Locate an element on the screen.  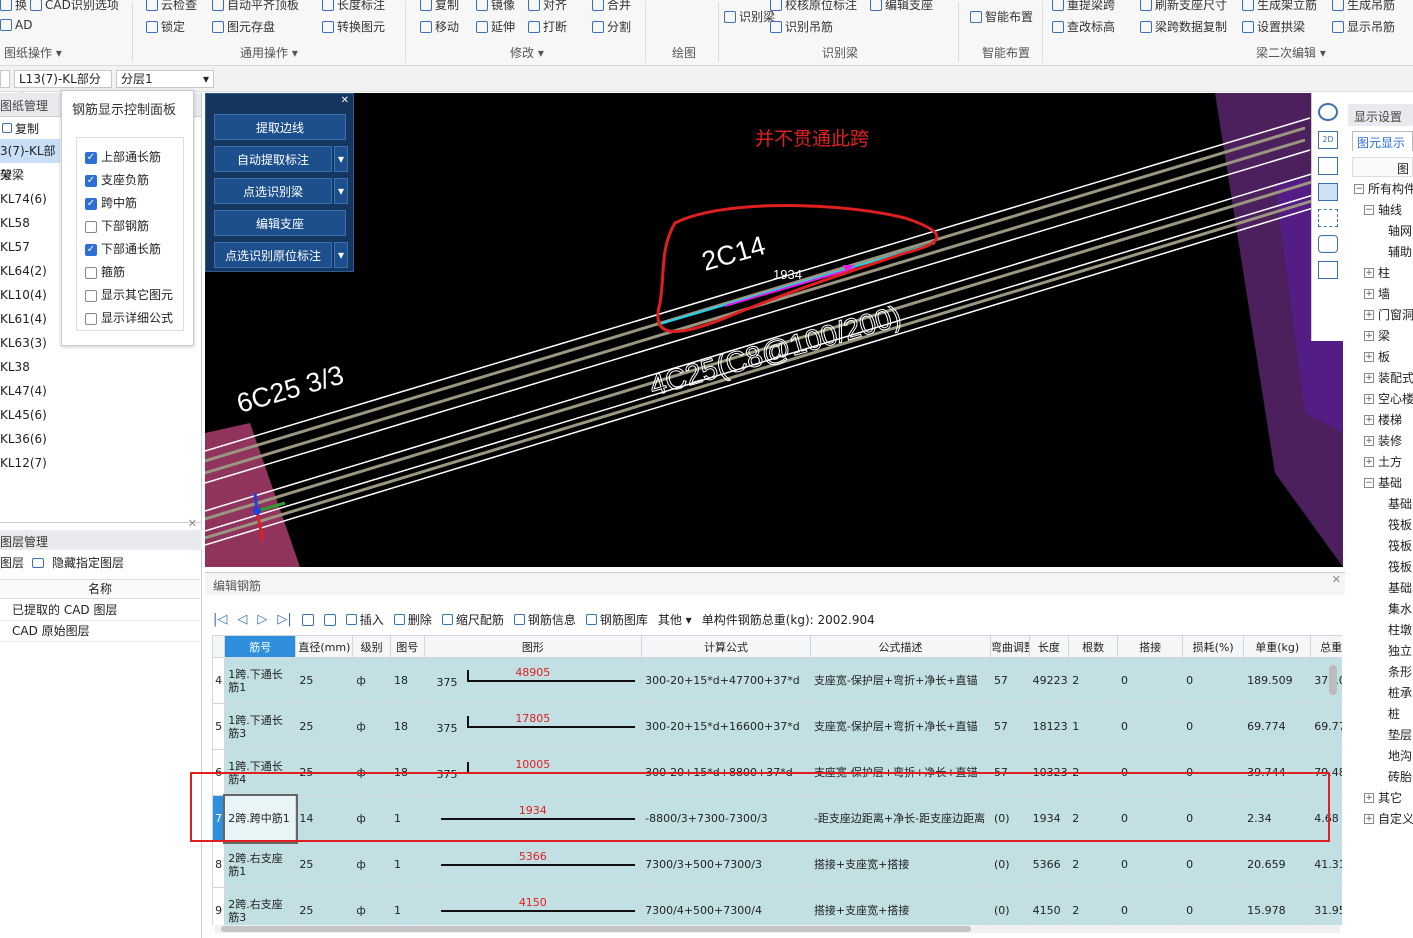
tree-node: + 板 is located at coordinates (1371, 356).